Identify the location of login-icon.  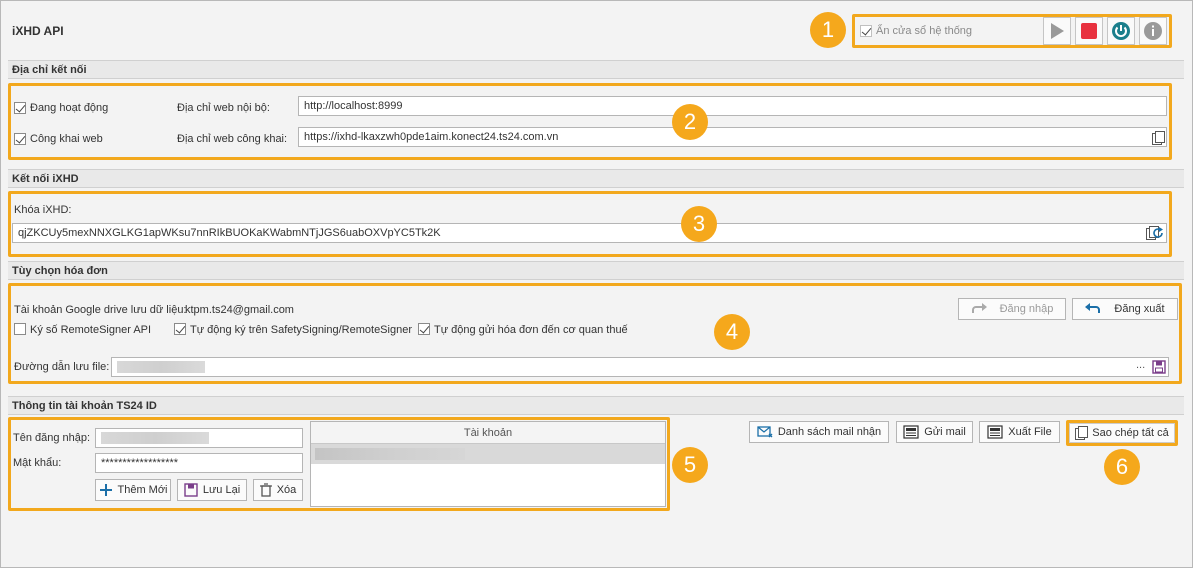
(979, 308).